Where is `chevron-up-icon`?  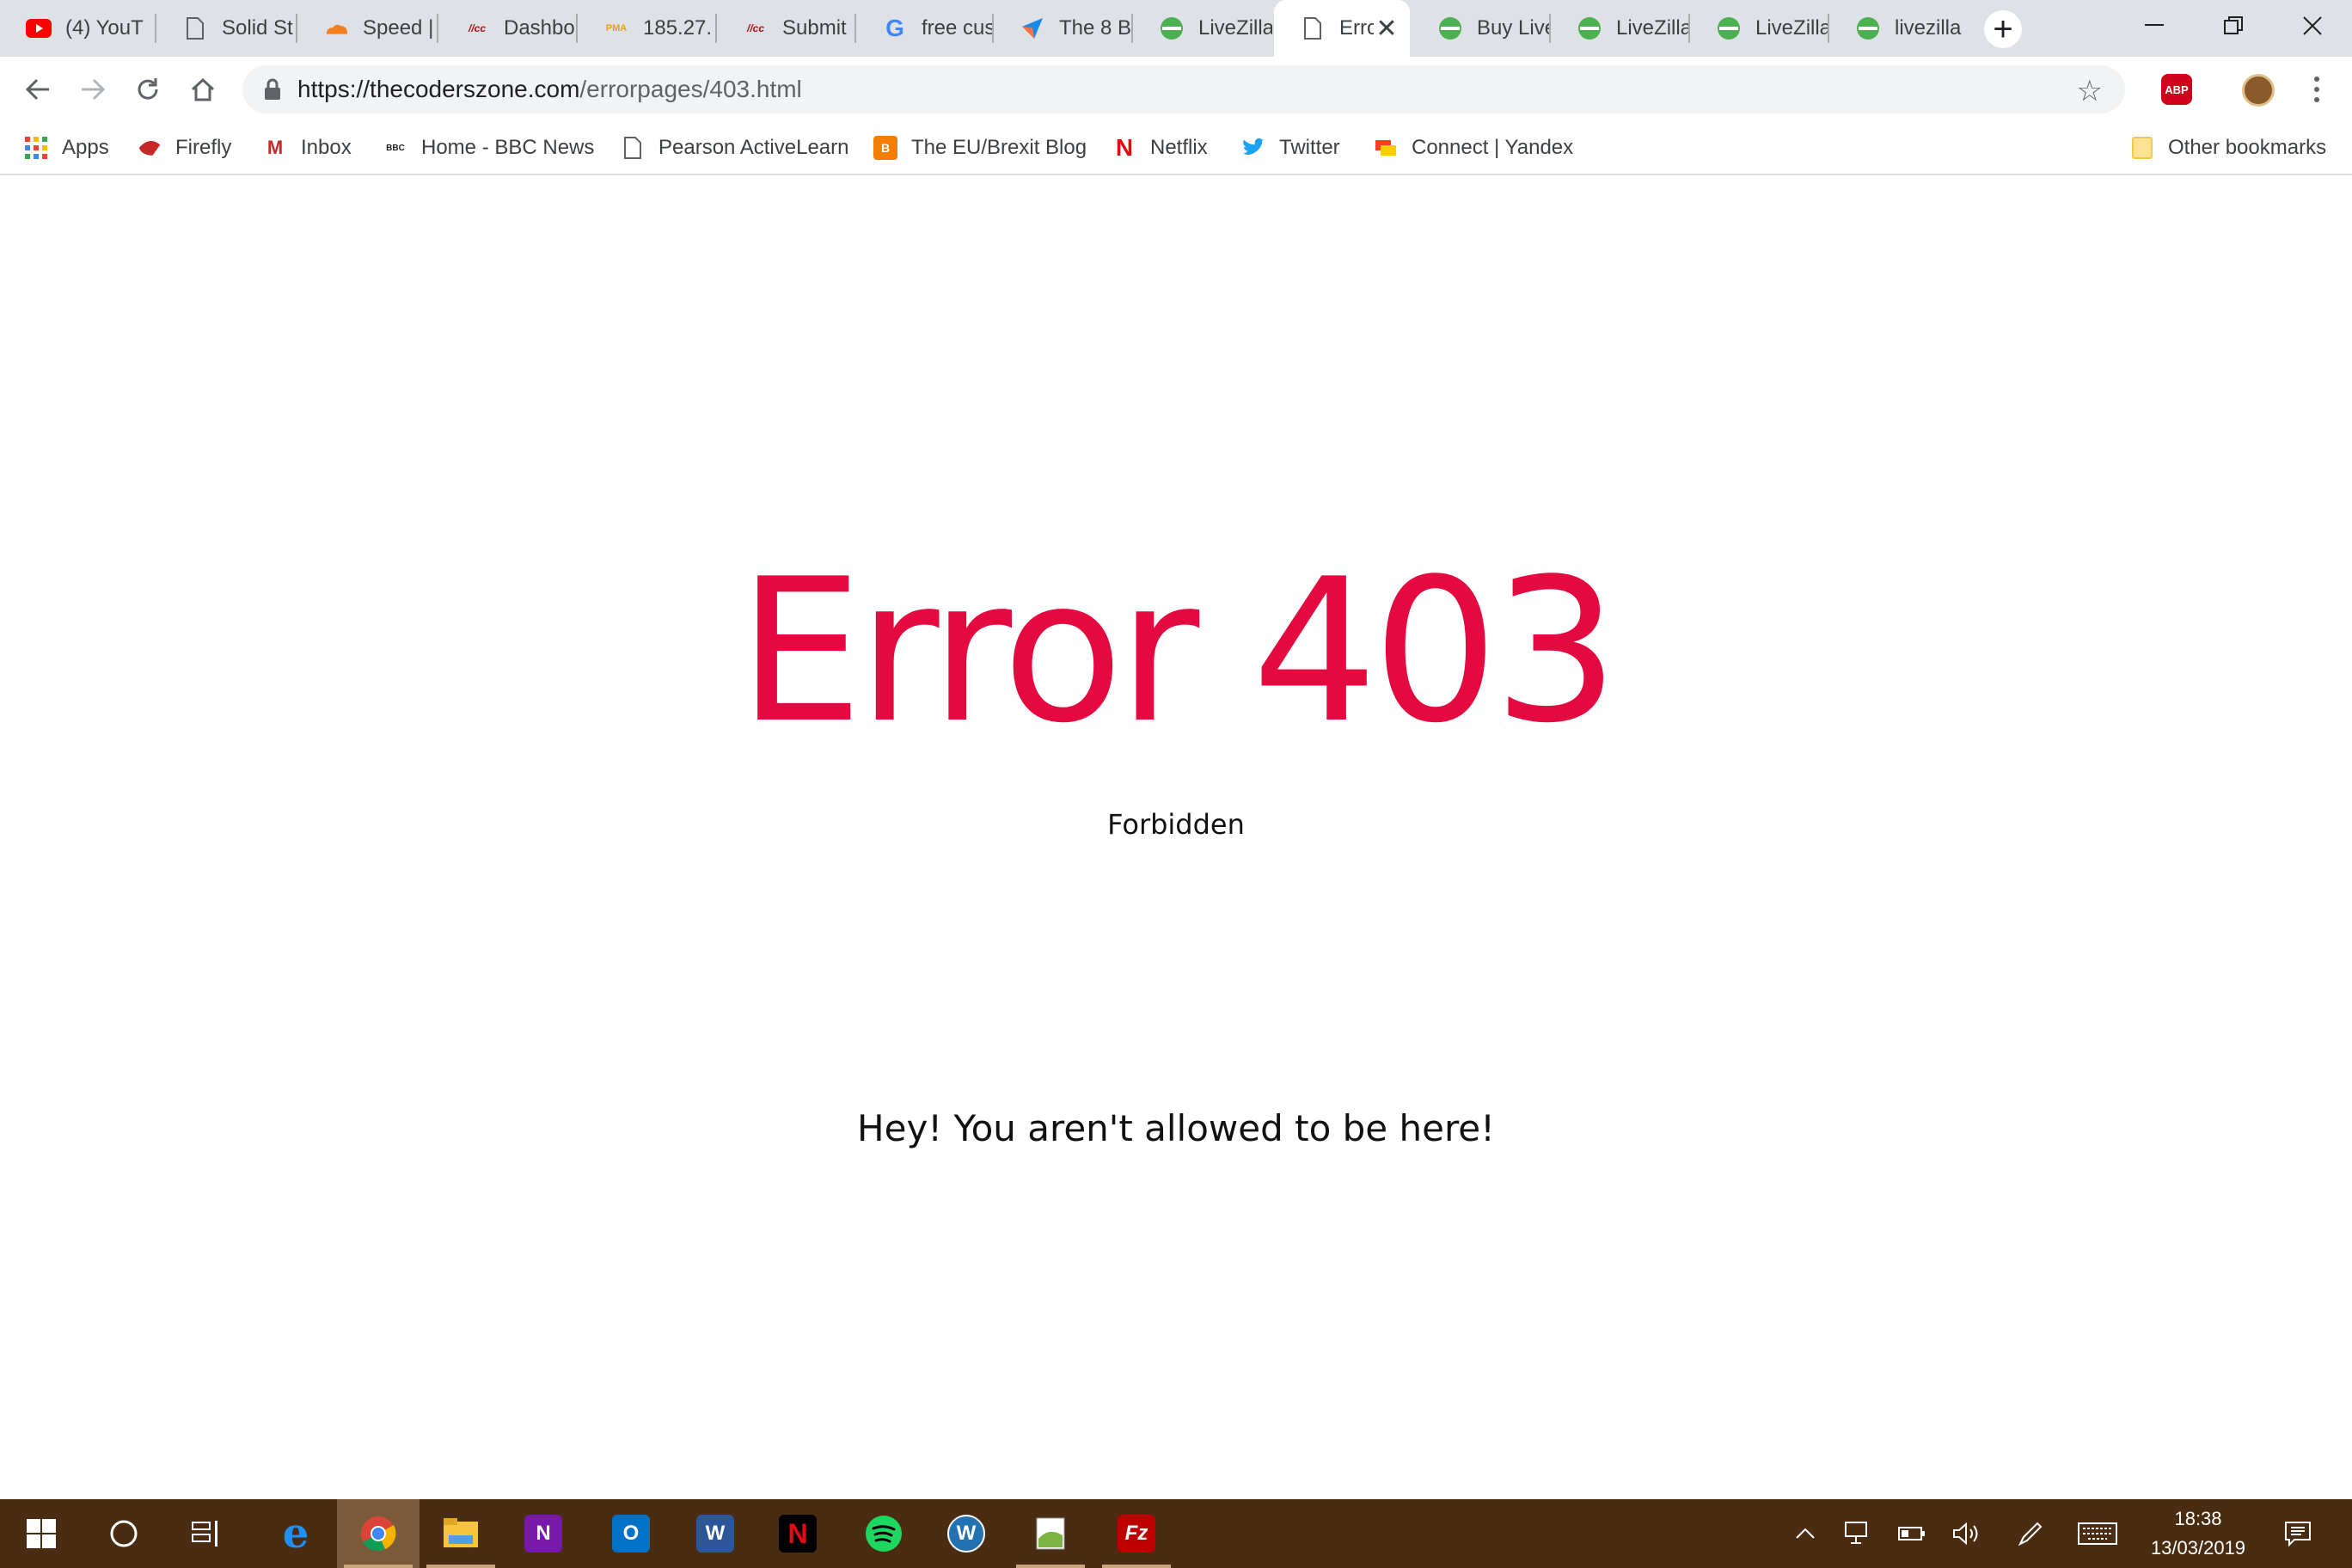 chevron-up-icon is located at coordinates (1805, 1533).